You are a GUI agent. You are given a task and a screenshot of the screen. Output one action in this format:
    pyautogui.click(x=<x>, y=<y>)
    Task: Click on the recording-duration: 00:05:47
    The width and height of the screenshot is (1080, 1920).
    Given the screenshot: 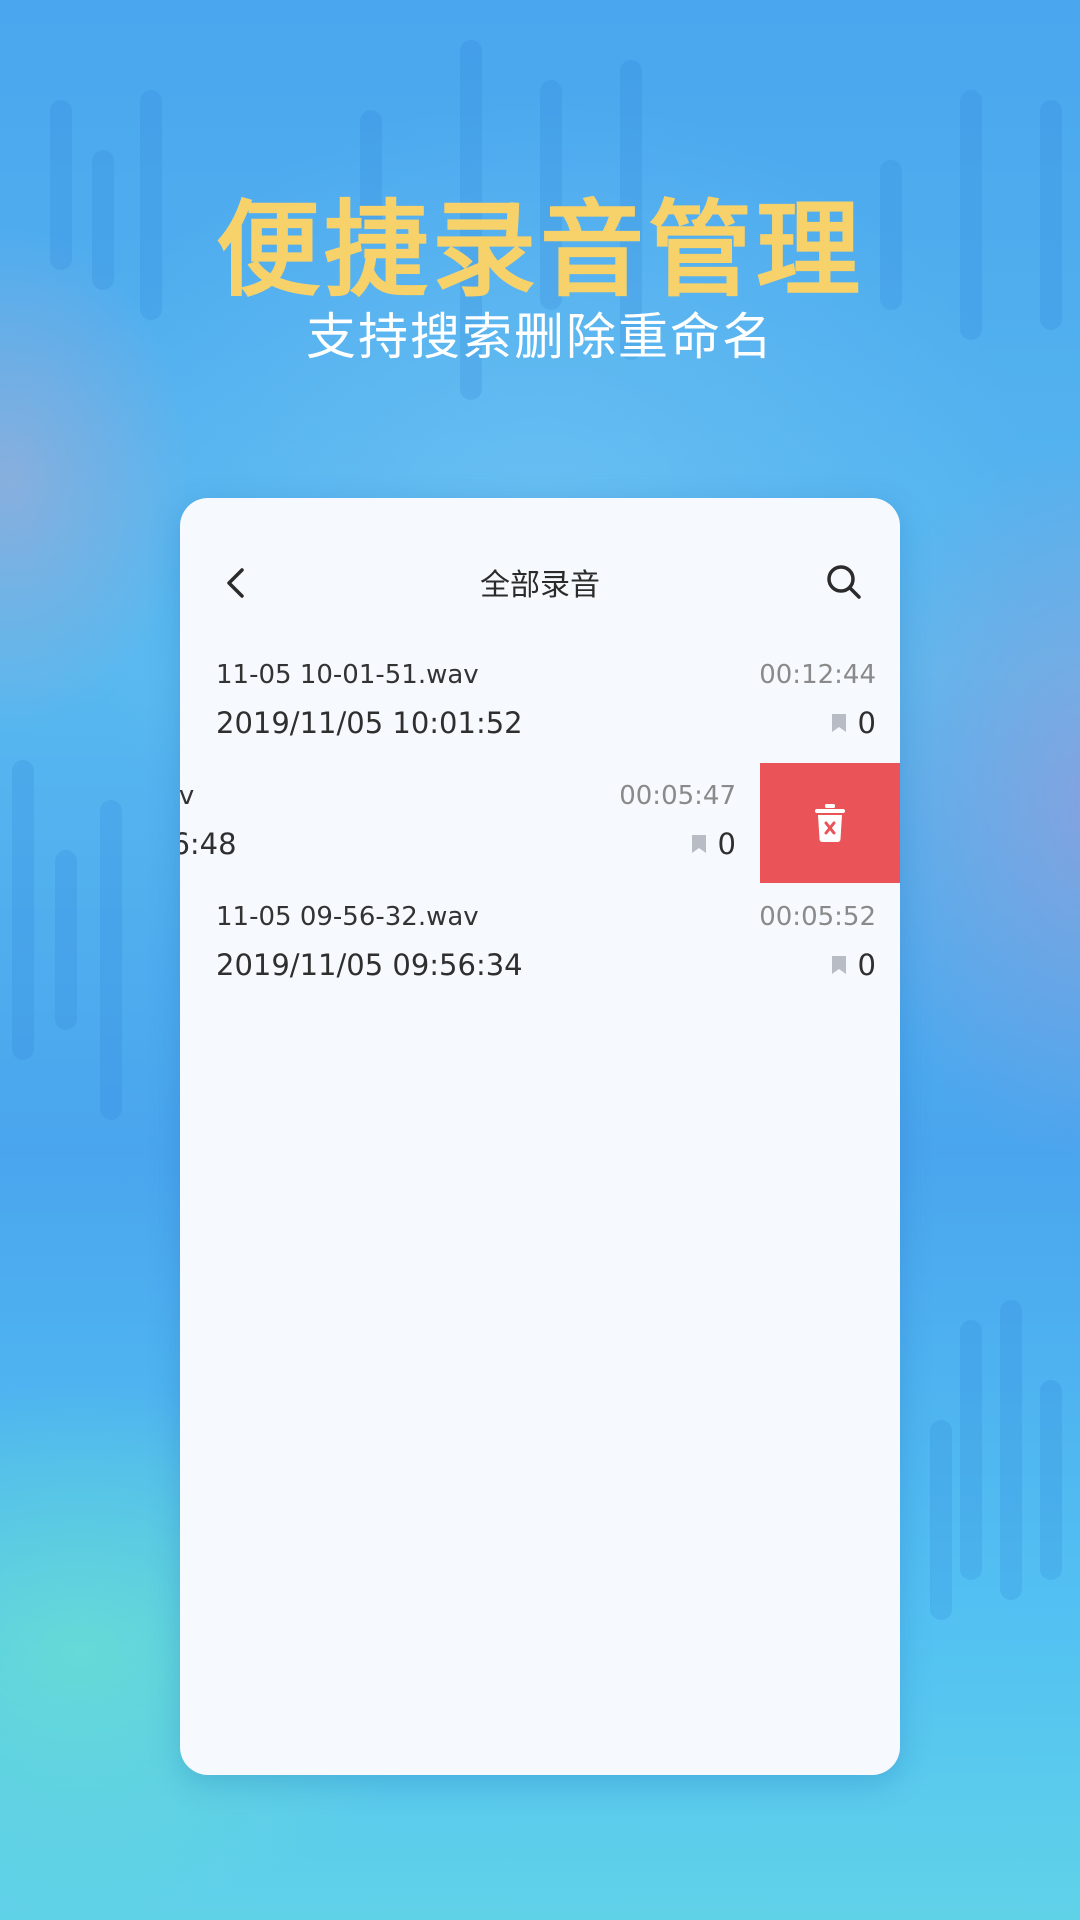 What is the action you would take?
    pyautogui.click(x=677, y=796)
    